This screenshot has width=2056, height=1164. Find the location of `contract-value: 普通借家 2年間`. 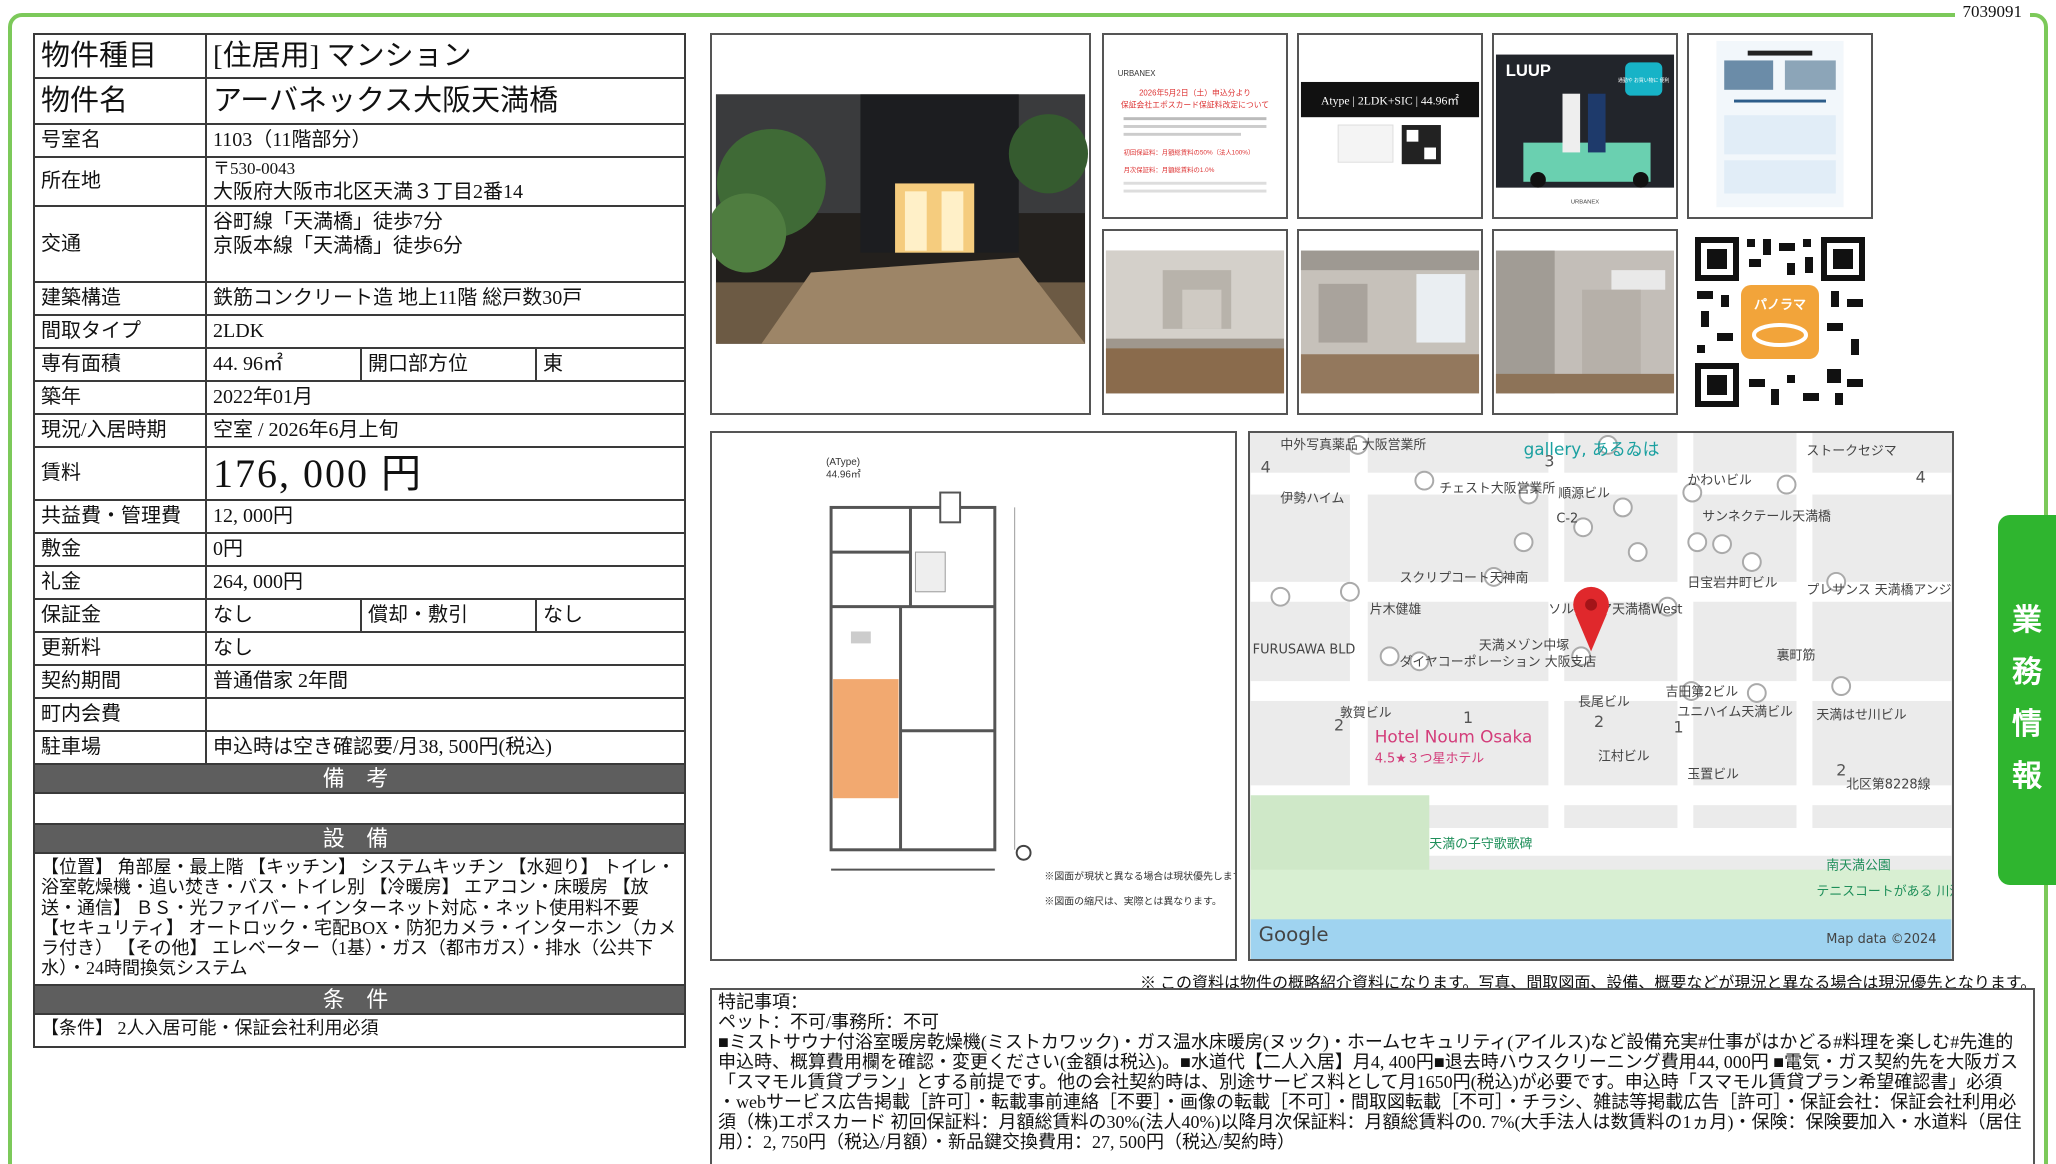

contract-value: 普通借家 2年間 is located at coordinates (445, 681).